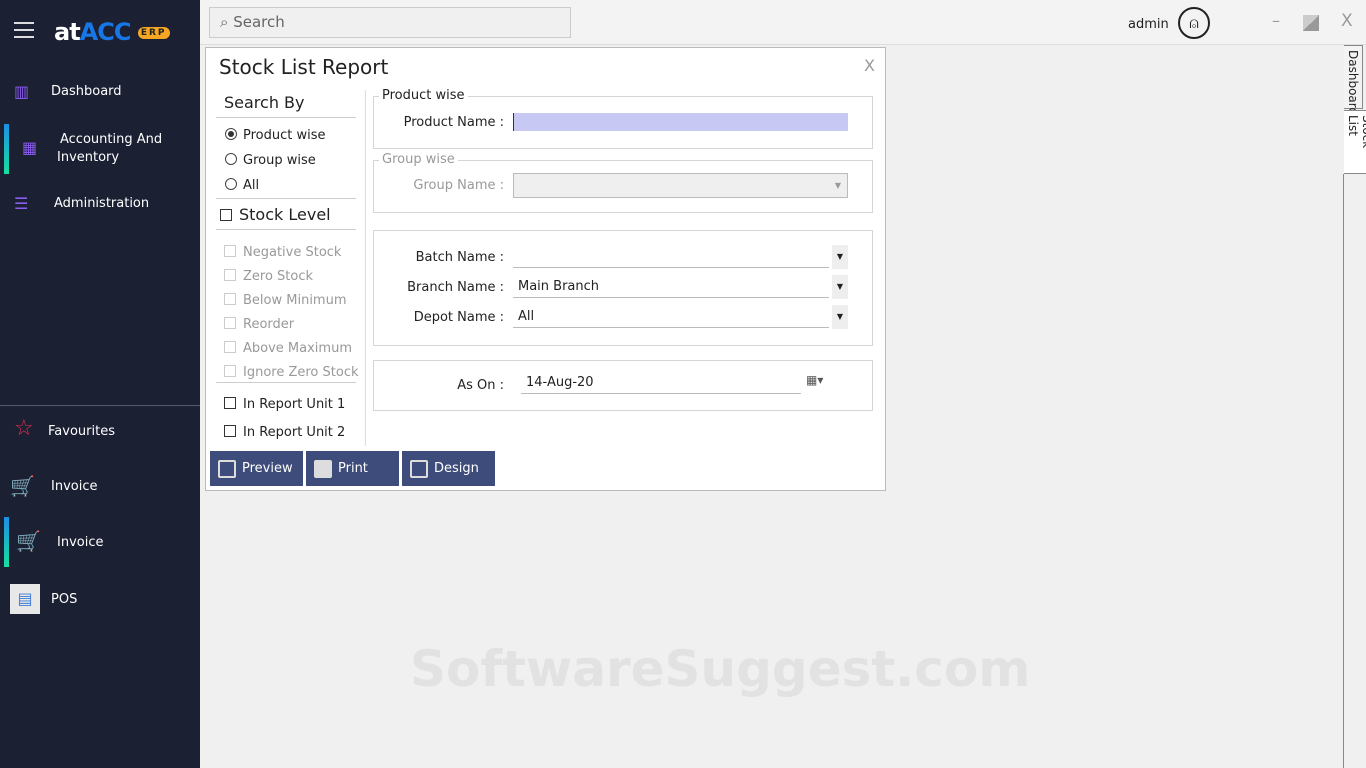 This screenshot has width=1366, height=768. Describe the element at coordinates (30, 147) in the screenshot. I see `calculator-icon: ▦` at that location.